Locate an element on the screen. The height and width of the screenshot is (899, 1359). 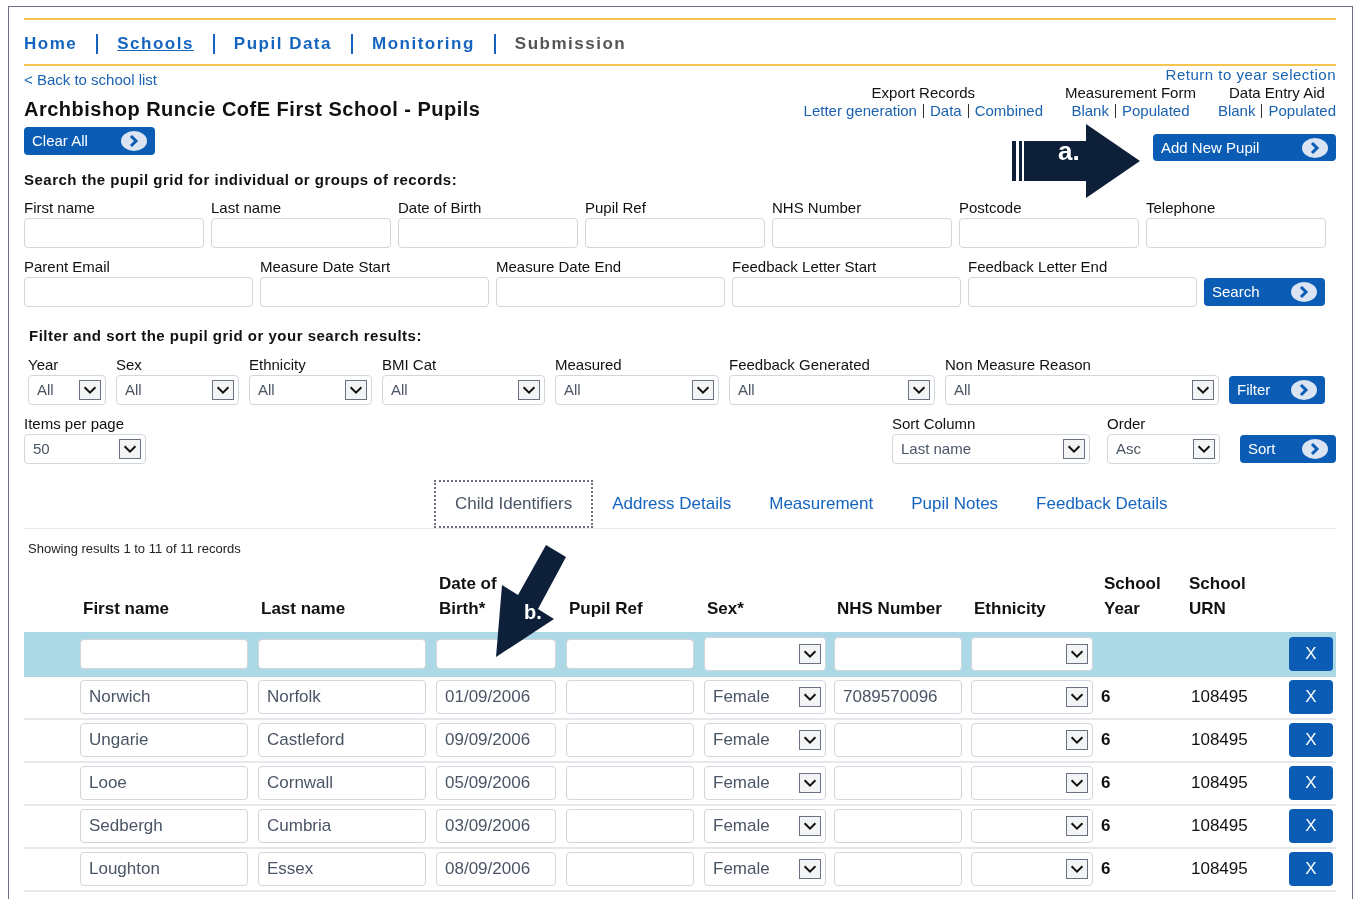
tab: Feedback Details is located at coordinates (1102, 504).